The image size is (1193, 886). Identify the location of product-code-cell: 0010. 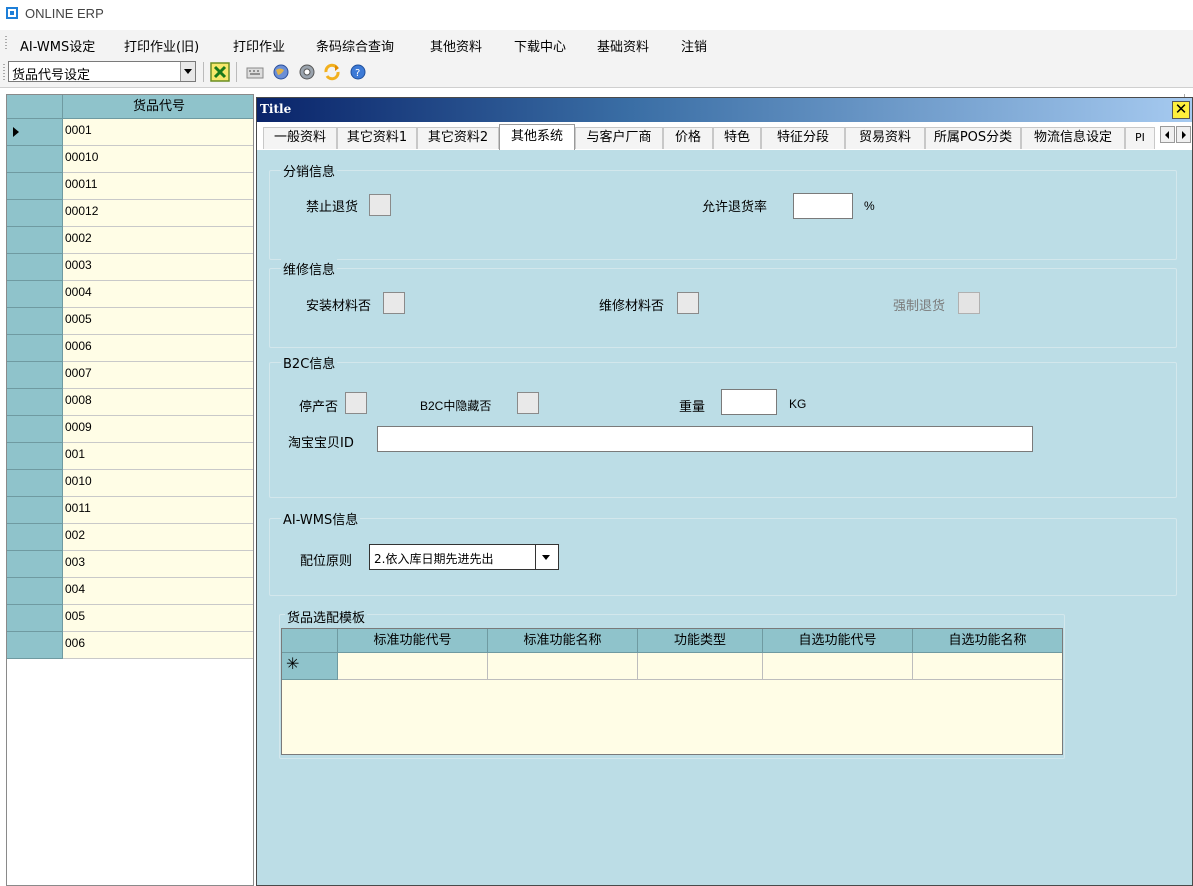
(158, 483).